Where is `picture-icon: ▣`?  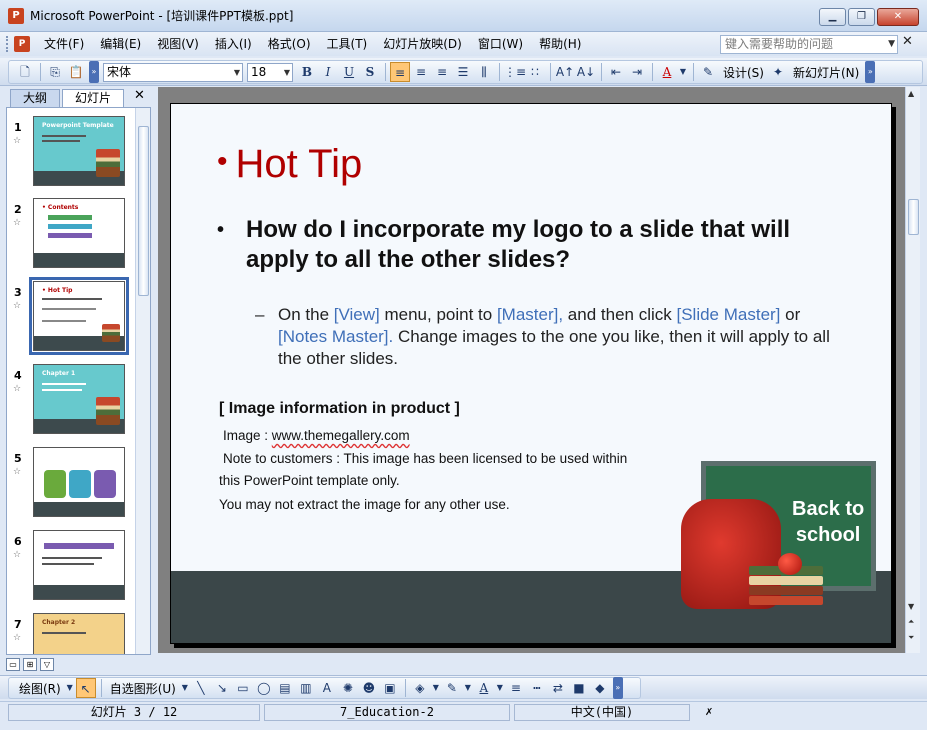
picture-icon: ▣ is located at coordinates (390, 688).